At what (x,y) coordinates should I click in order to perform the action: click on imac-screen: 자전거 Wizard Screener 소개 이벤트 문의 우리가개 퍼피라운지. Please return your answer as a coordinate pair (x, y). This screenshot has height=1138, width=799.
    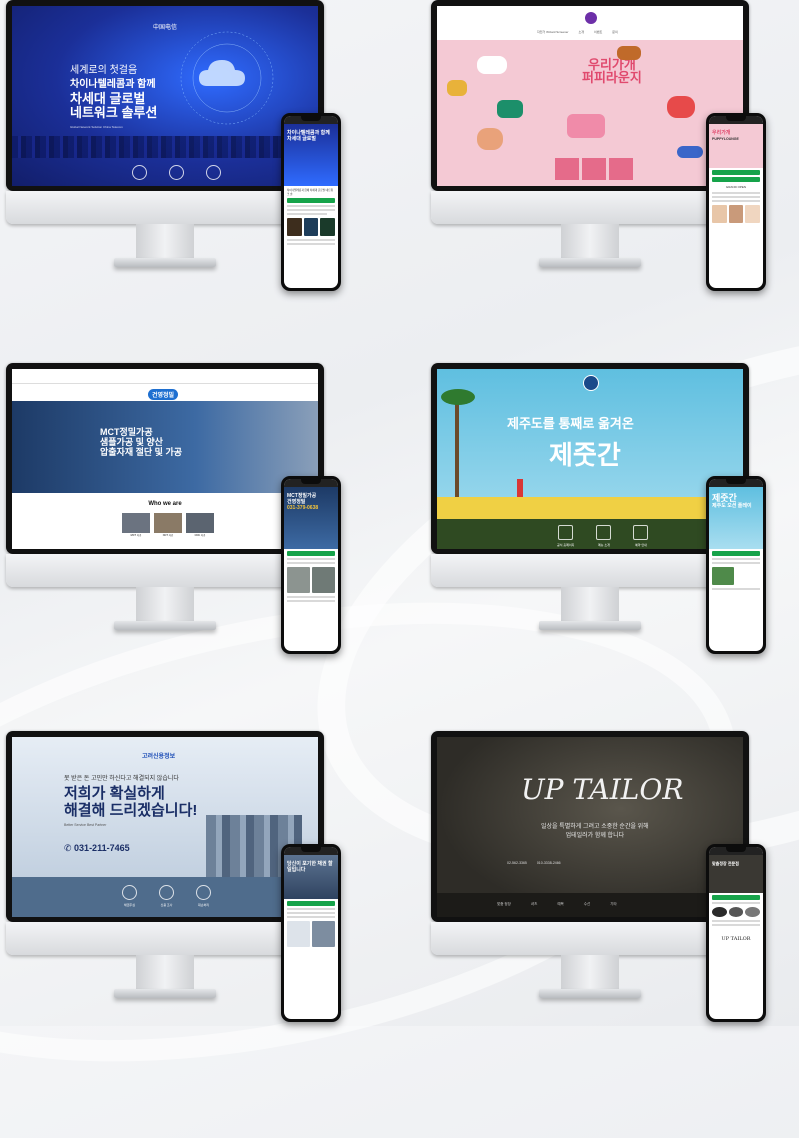
    Looking at the image, I should click on (590, 96).